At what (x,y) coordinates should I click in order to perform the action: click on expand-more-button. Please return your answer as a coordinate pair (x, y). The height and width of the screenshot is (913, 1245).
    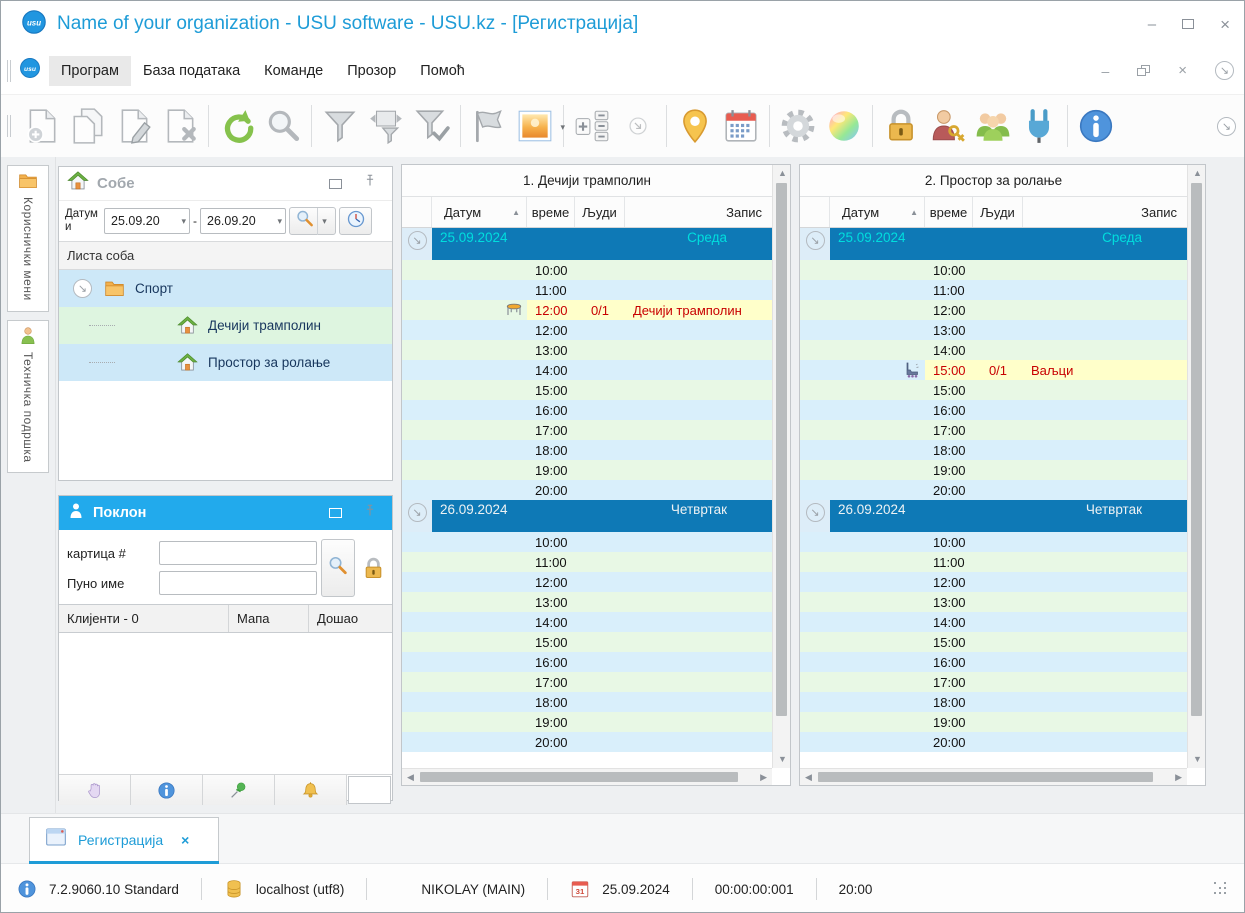
    Looking at the image, I should click on (638, 126).